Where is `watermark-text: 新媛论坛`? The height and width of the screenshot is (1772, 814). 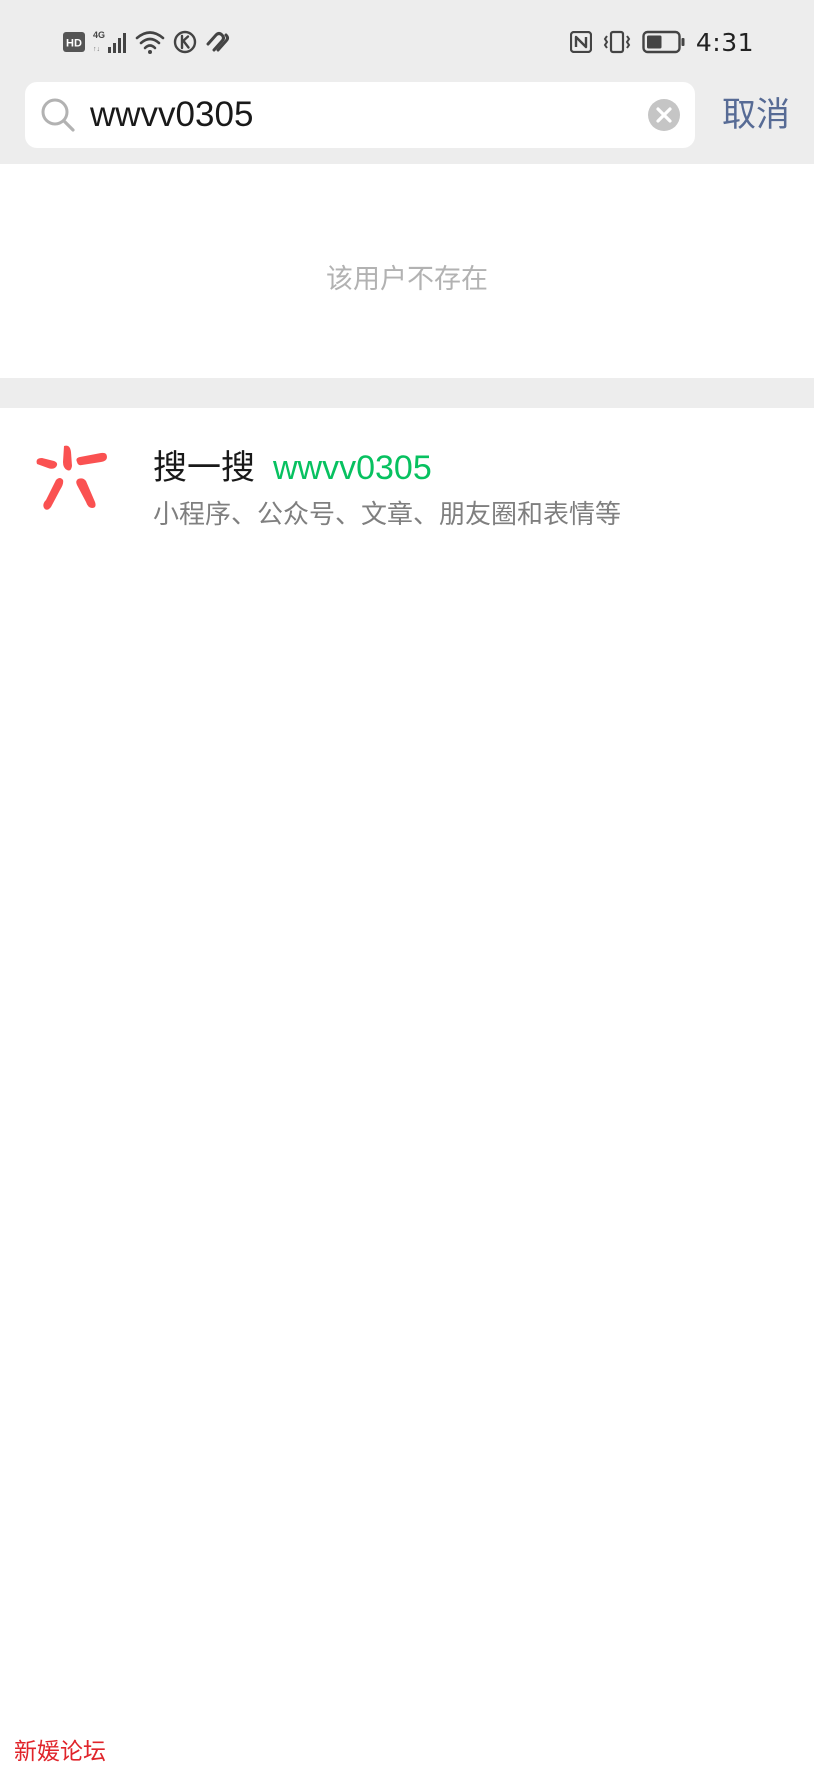 watermark-text: 新媛论坛 is located at coordinates (60, 1752).